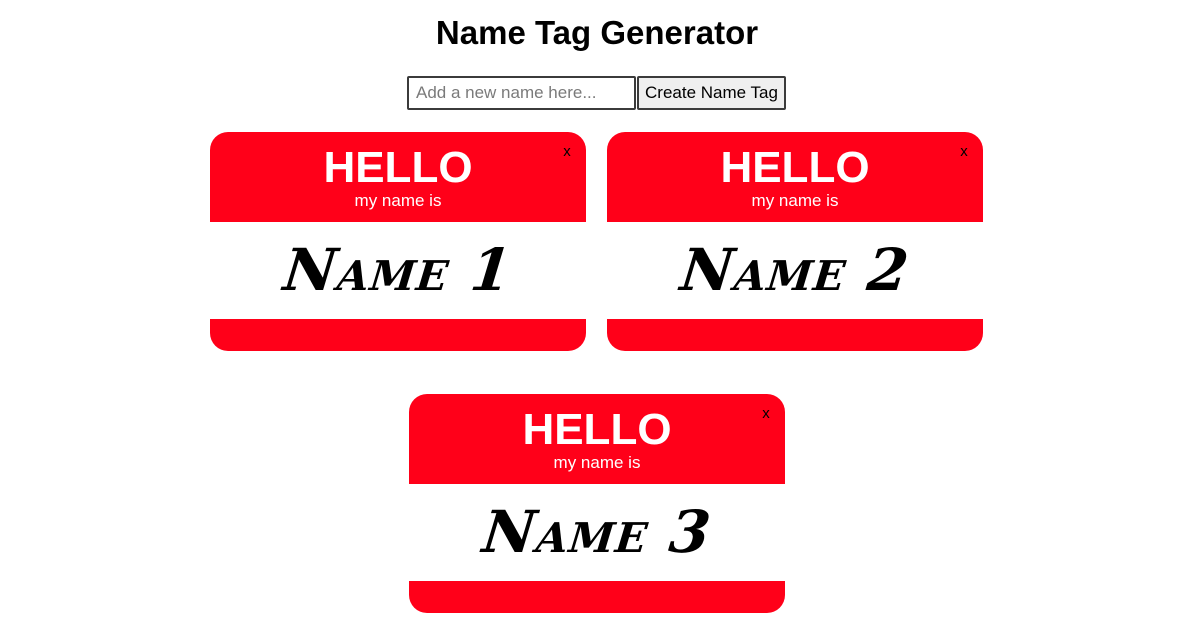  I want to click on name-tag-name: Name 2, so click(795, 270).